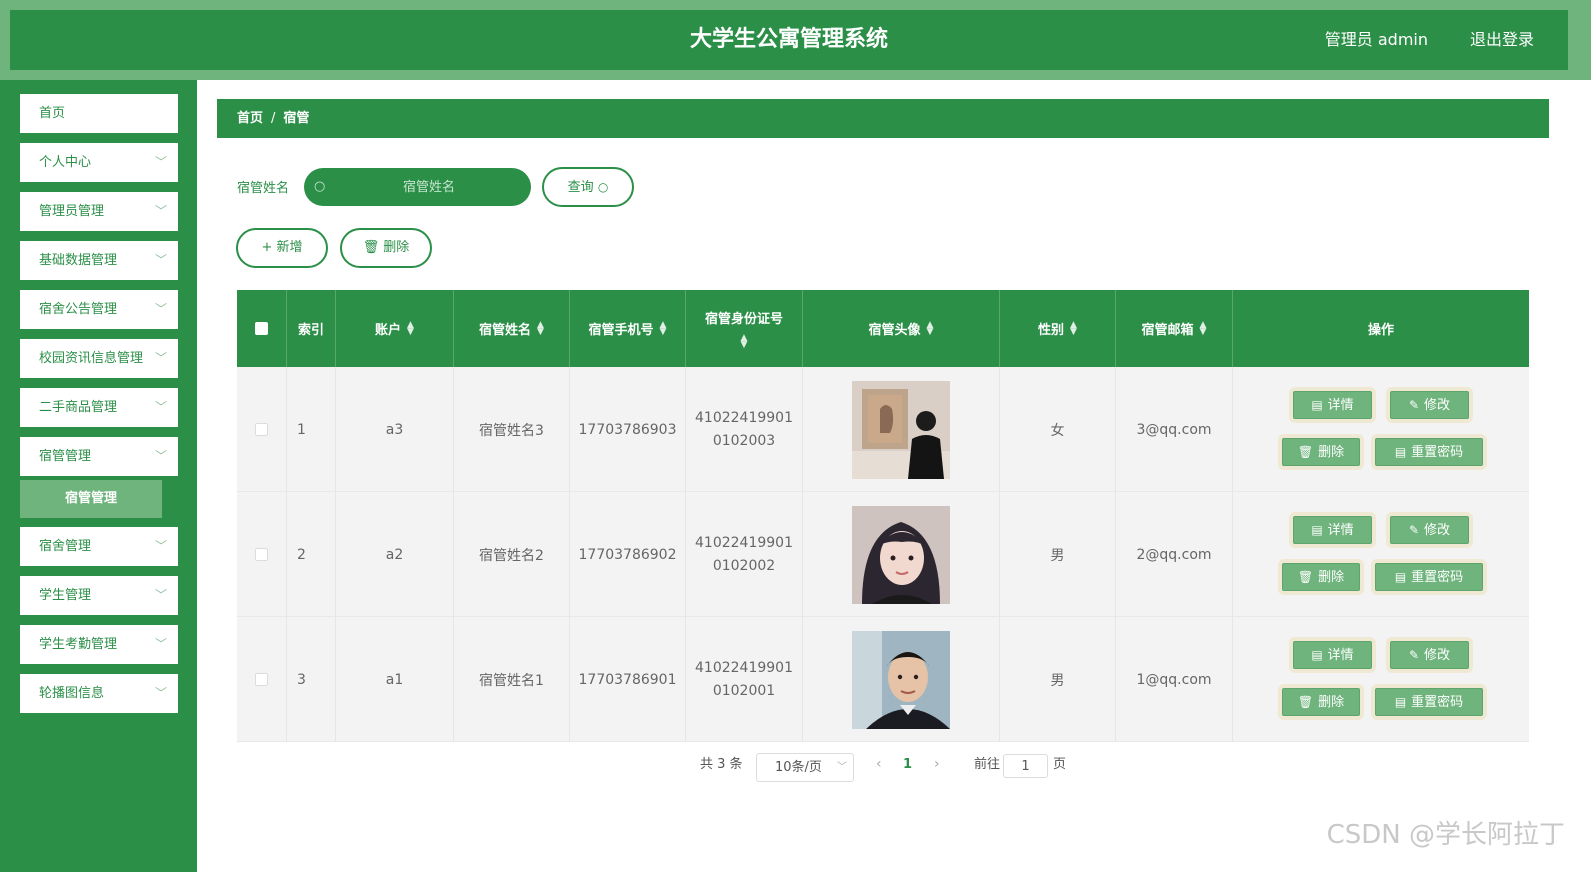 Image resolution: width=1591 pixels, height=872 pixels. What do you see at coordinates (1174, 328) in the screenshot?
I see `column-header-email: 宿管邮箱 ▲ ▼` at bounding box center [1174, 328].